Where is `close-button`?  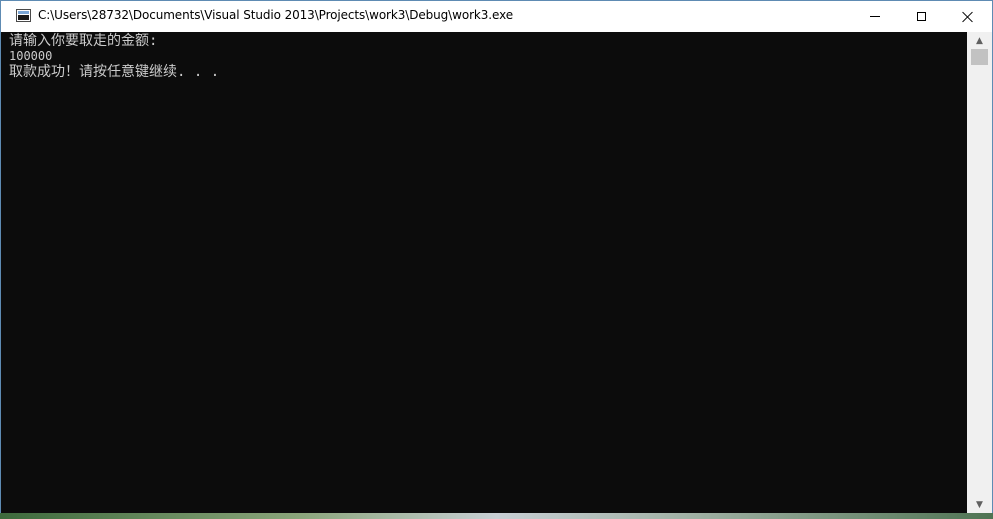
close-button is located at coordinates (967, 16).